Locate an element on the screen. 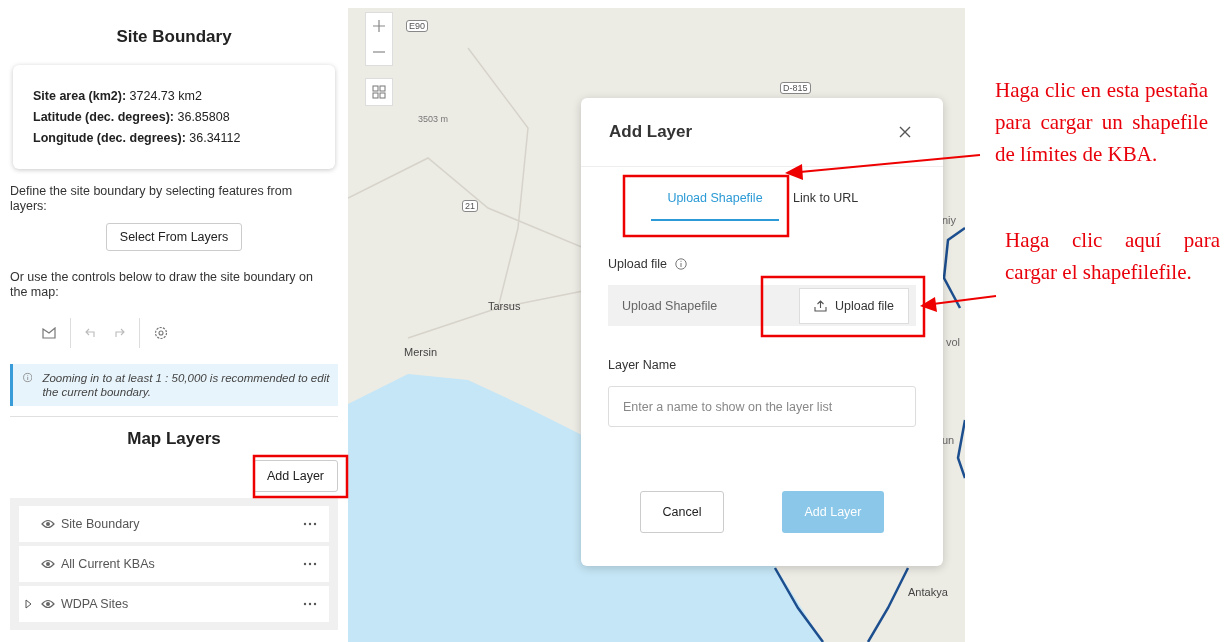 This screenshot has height=642, width=1232. field-label: Upload file is located at coordinates (638, 264).